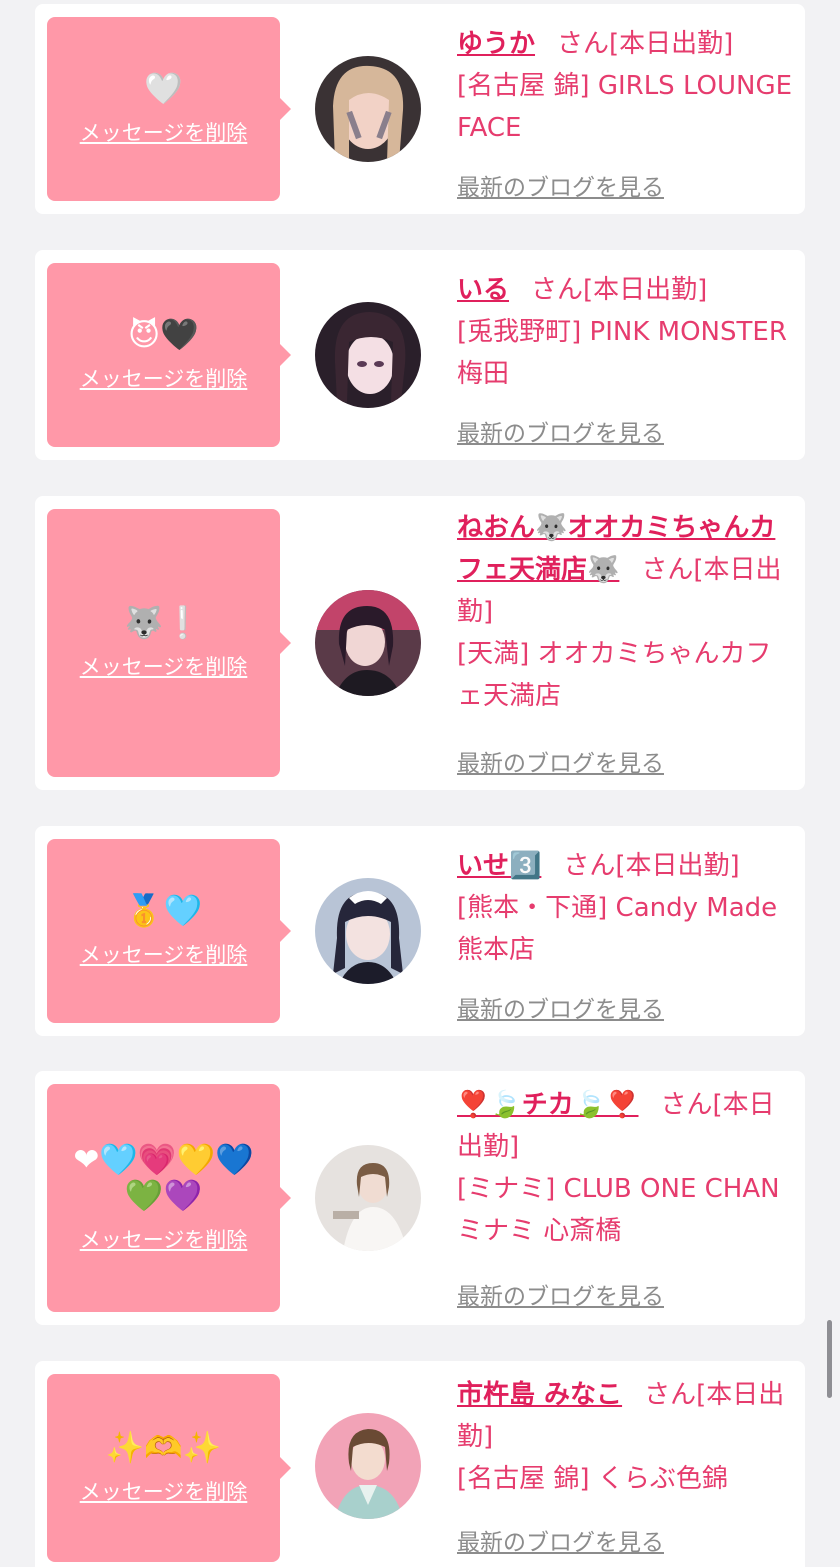  What do you see at coordinates (163, 623) in the screenshot?
I see `message-text: 🐺❕` at bounding box center [163, 623].